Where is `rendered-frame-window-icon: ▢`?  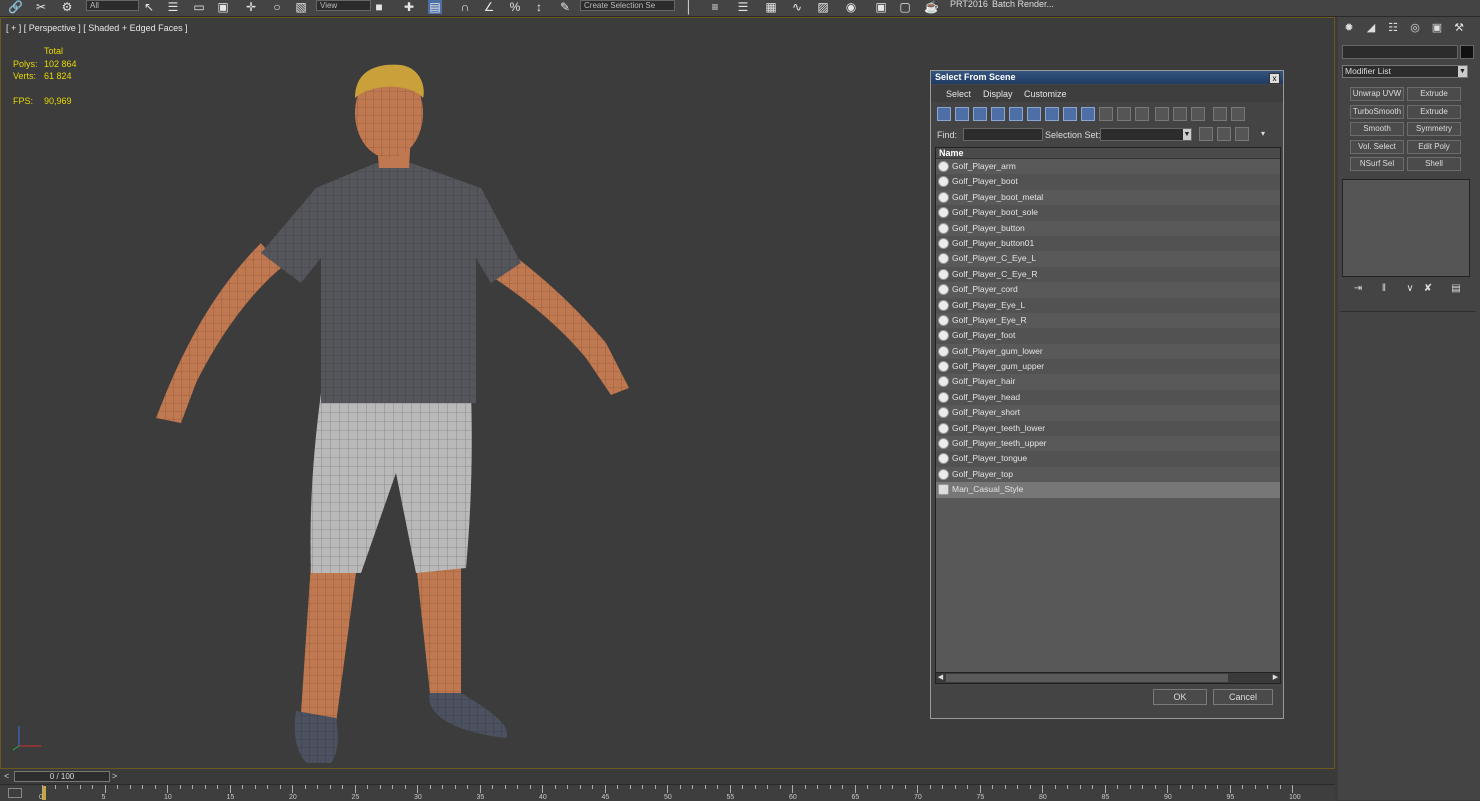
rendered-frame-window-icon: ▢ is located at coordinates (905, 7).